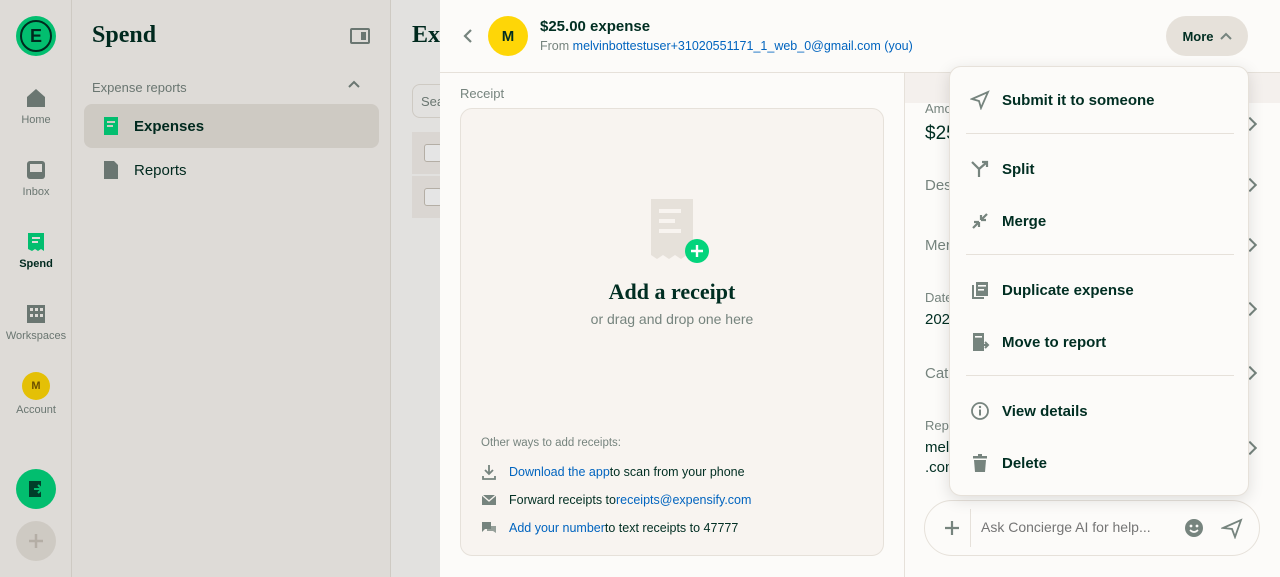  I want to click on add-receipt-subtitle: or drag and drop one here, so click(672, 319).